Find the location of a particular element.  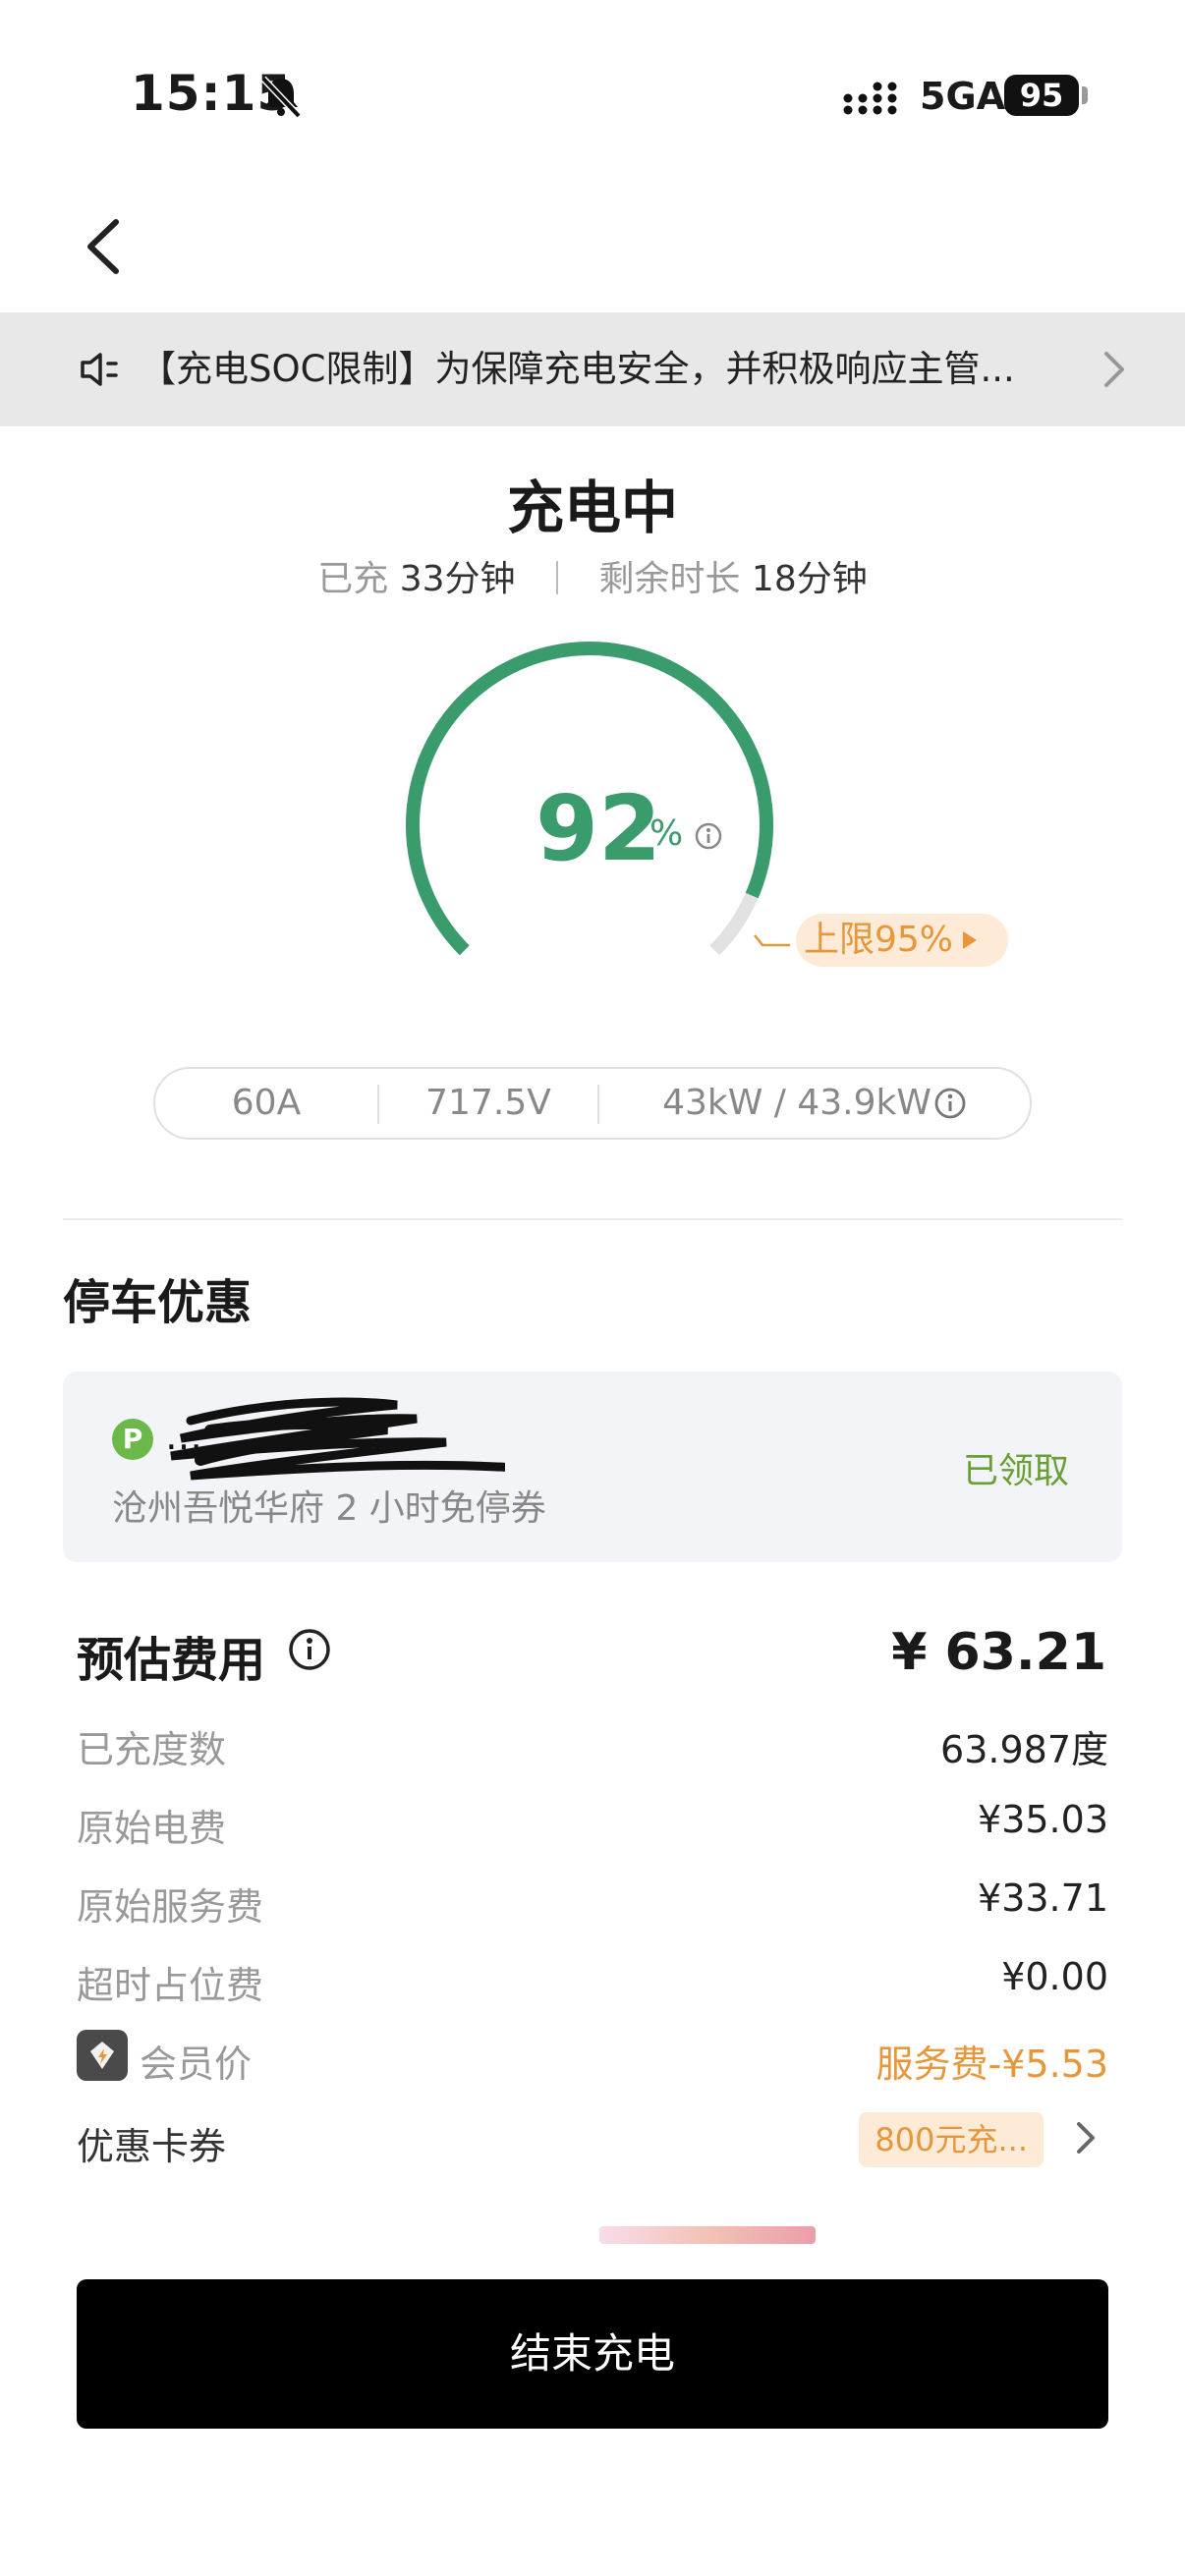

parking-claimed-status: 已领取 is located at coordinates (1016, 1471).